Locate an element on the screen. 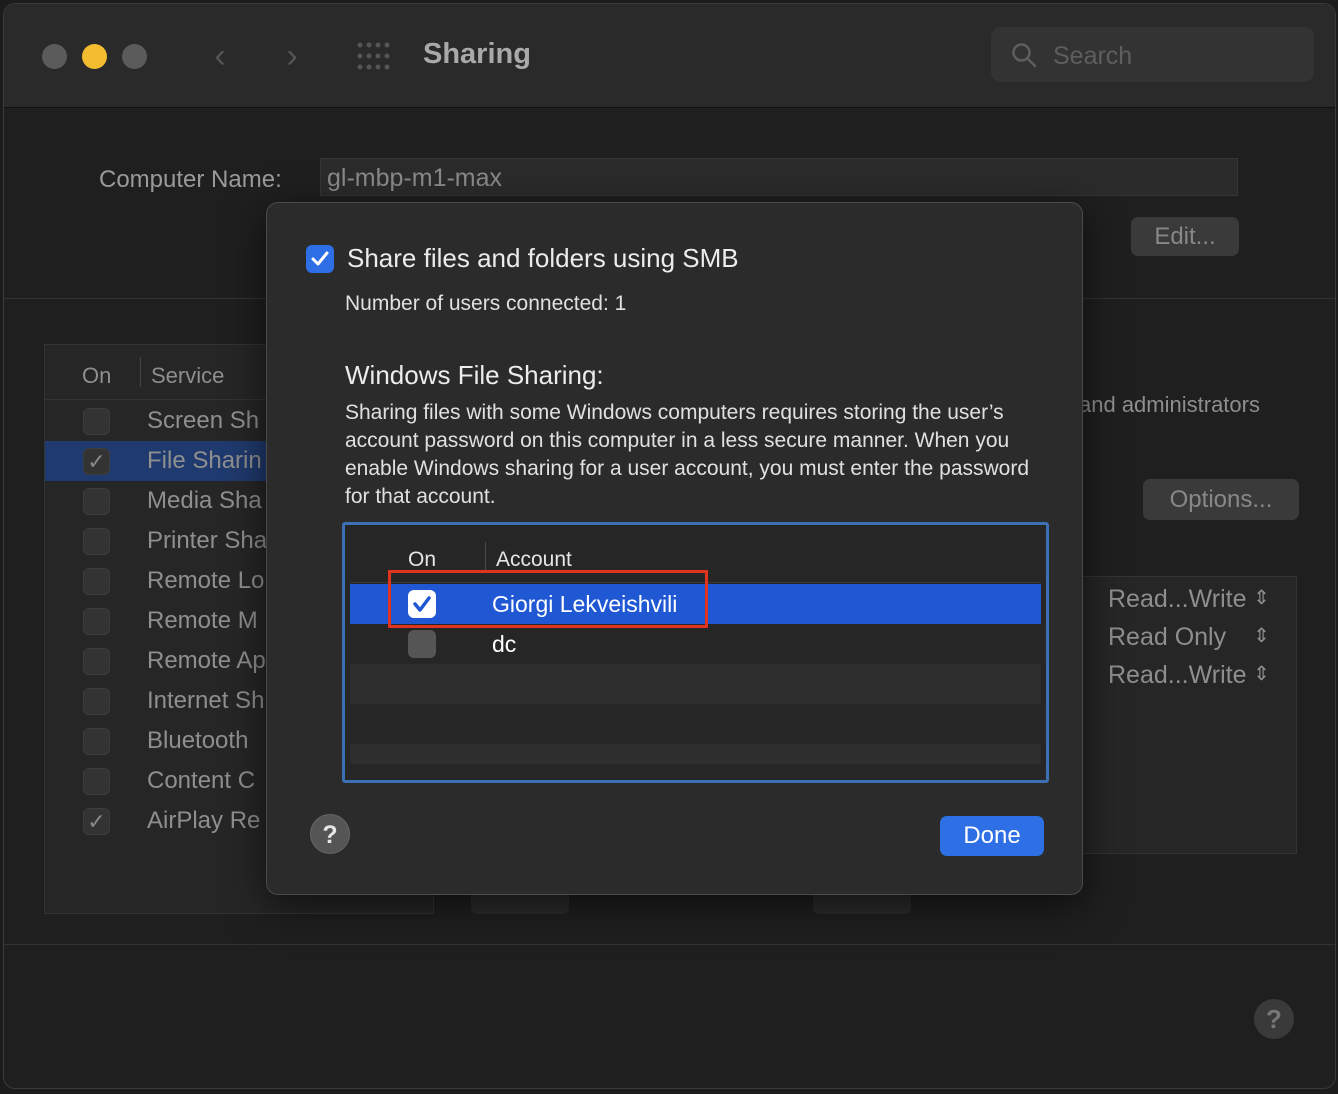 The image size is (1338, 1094). service-label: Media Sha is located at coordinates (204, 500).